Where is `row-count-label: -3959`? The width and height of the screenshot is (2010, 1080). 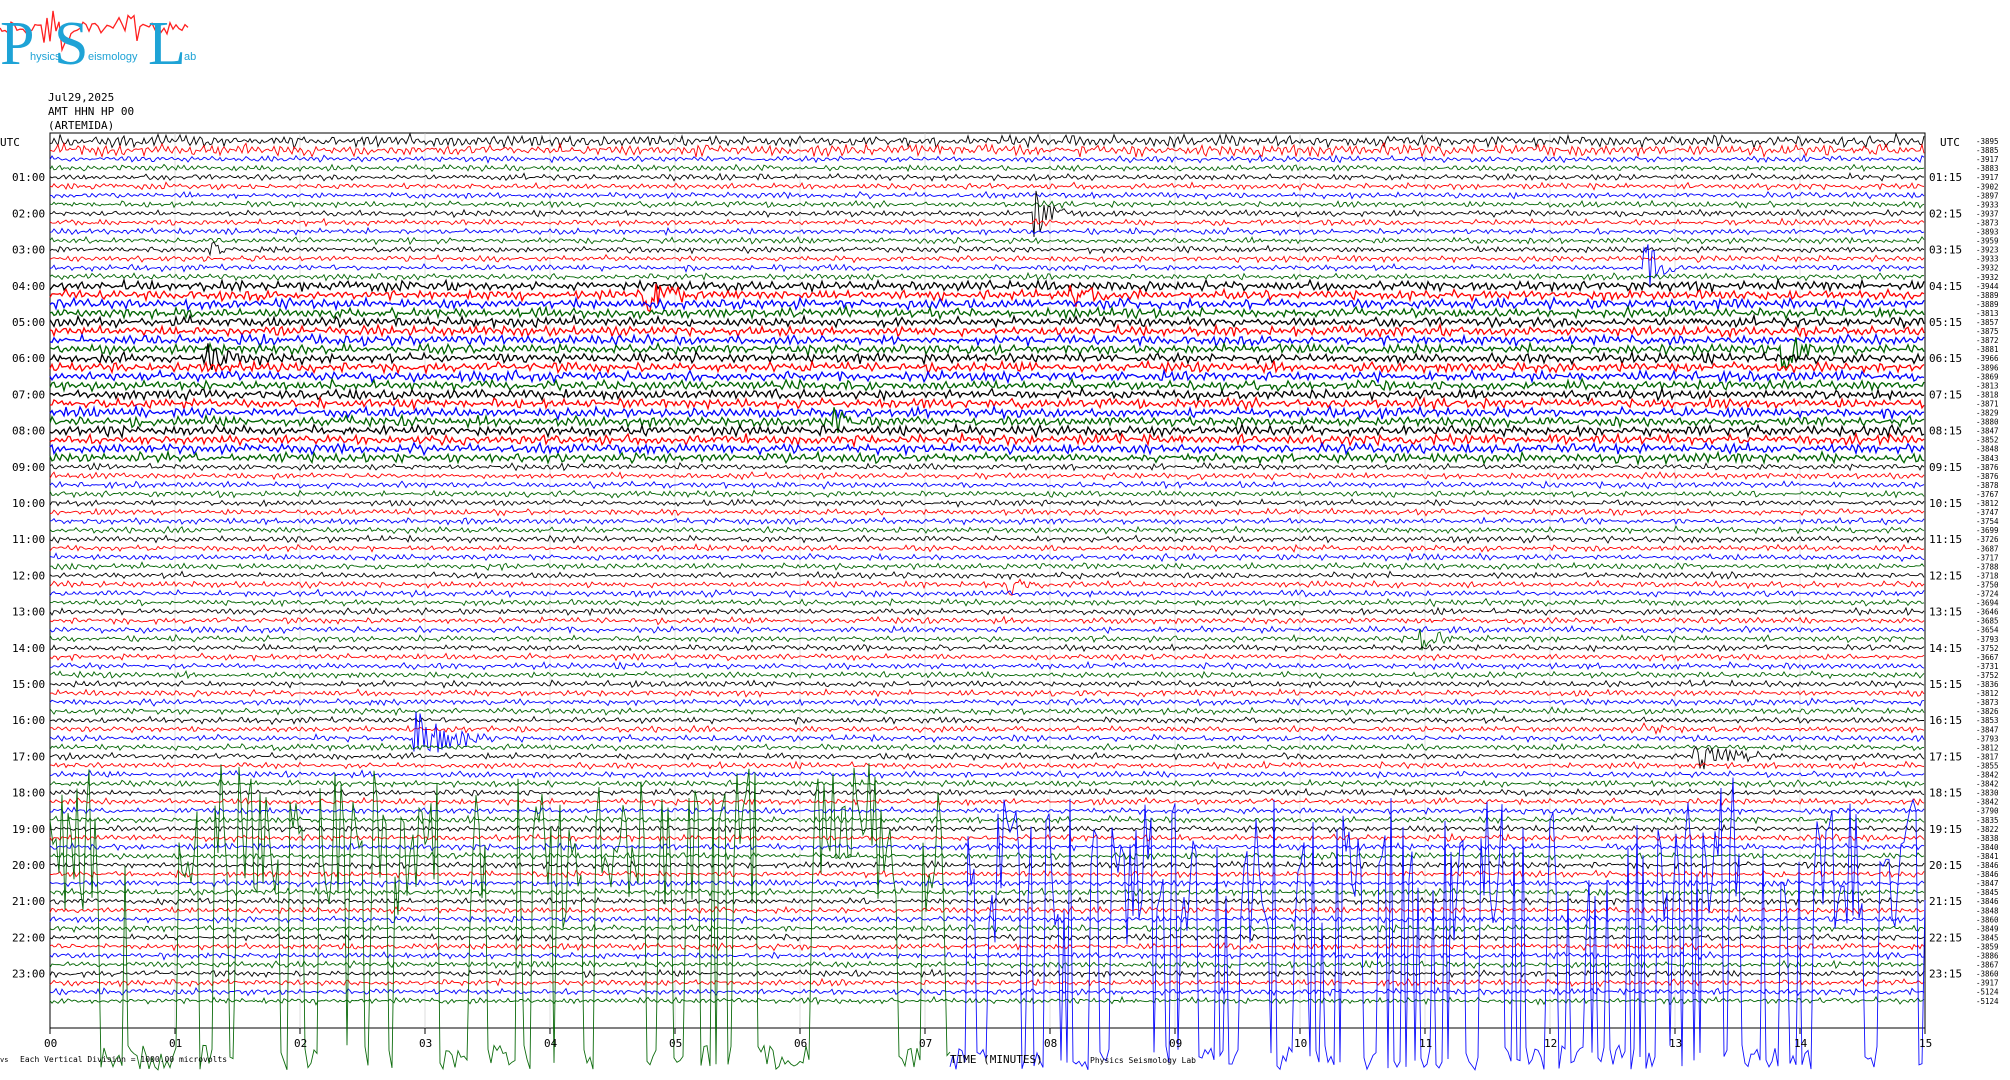 row-count-label: -3959 is located at coordinates (1987, 241).